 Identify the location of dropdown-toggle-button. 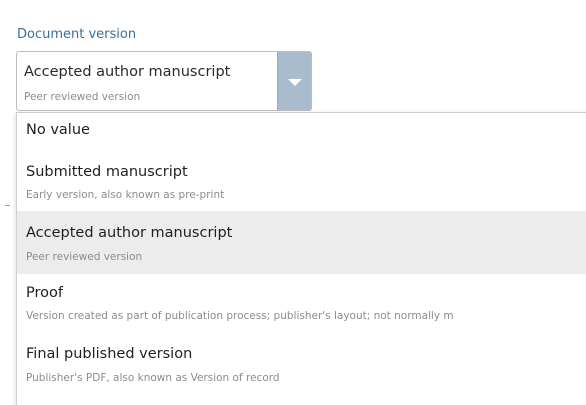
(294, 81).